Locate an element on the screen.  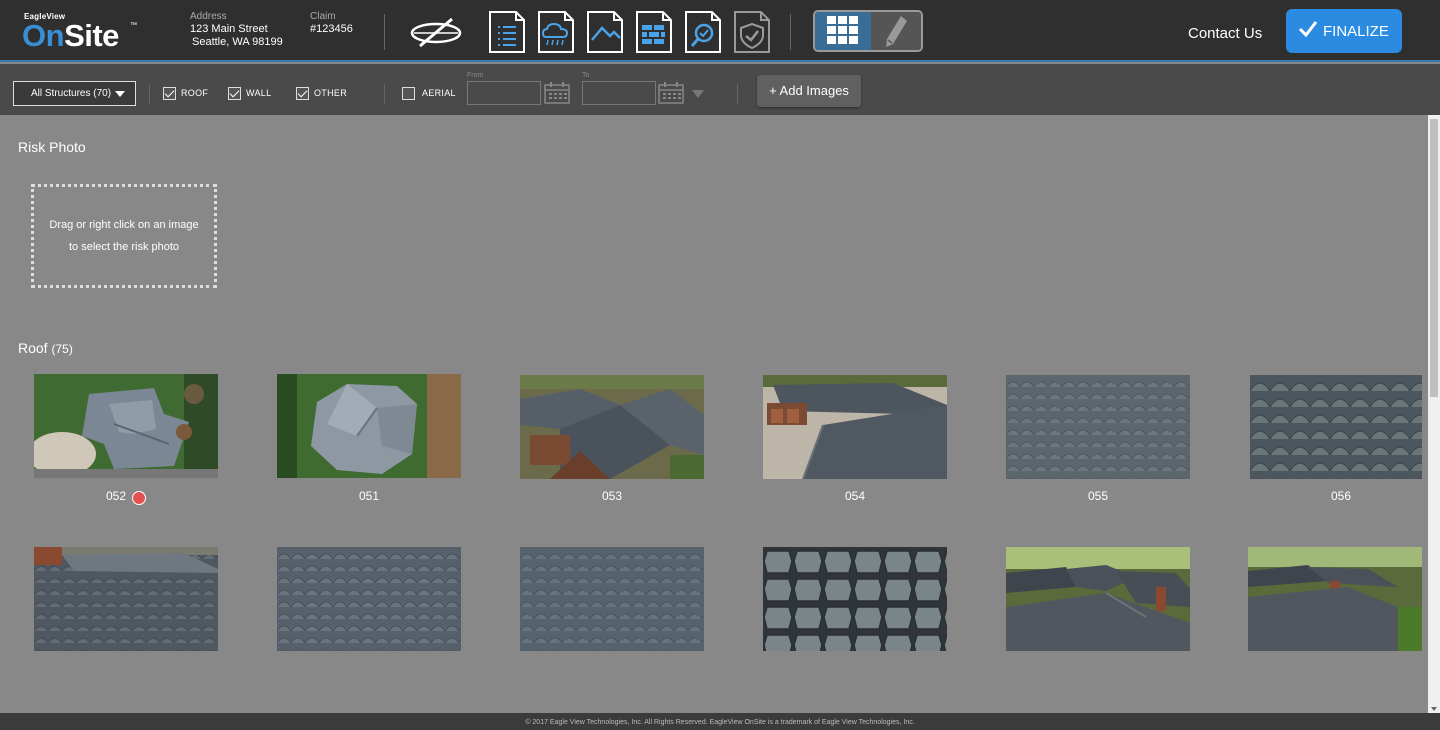
shield-document-icon is located at coordinates (752, 32).